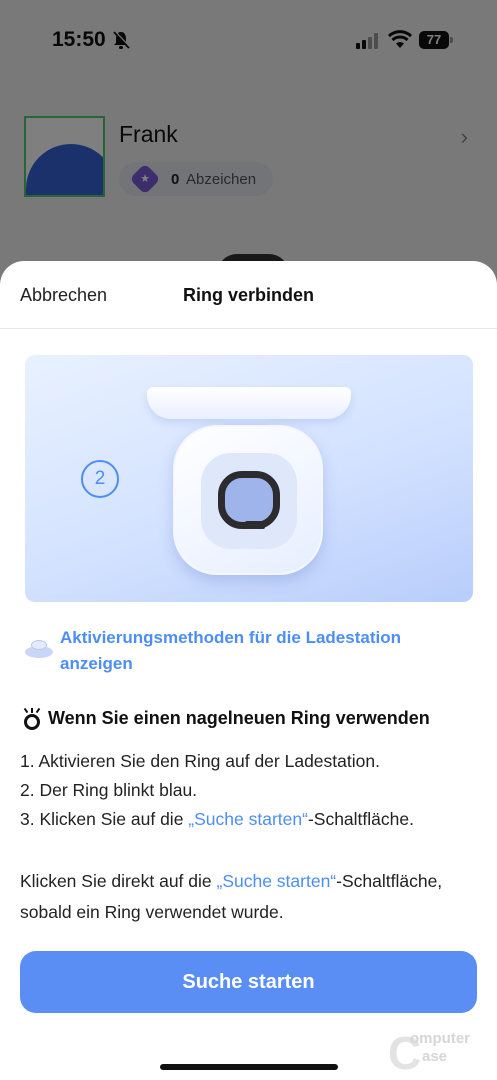 This screenshot has height=1080, width=497. Describe the element at coordinates (239, 718) in the screenshot. I see `new-ring-heading-text: Wenn Sie einen nagelneuen Ring verwenden` at that location.